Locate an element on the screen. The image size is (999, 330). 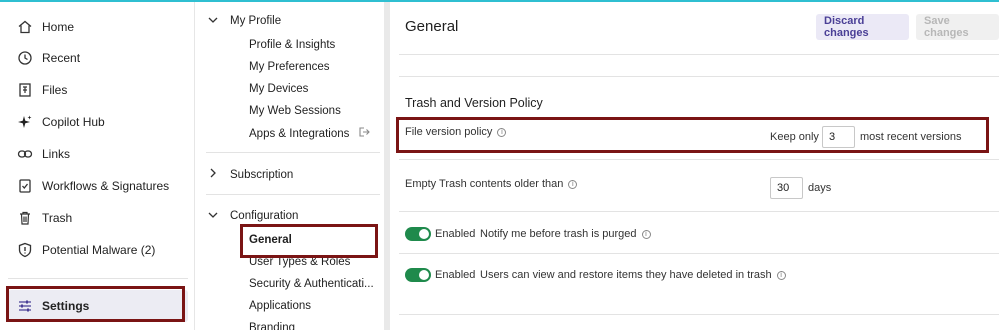
nav-item-label: Links is located at coordinates (56, 154).